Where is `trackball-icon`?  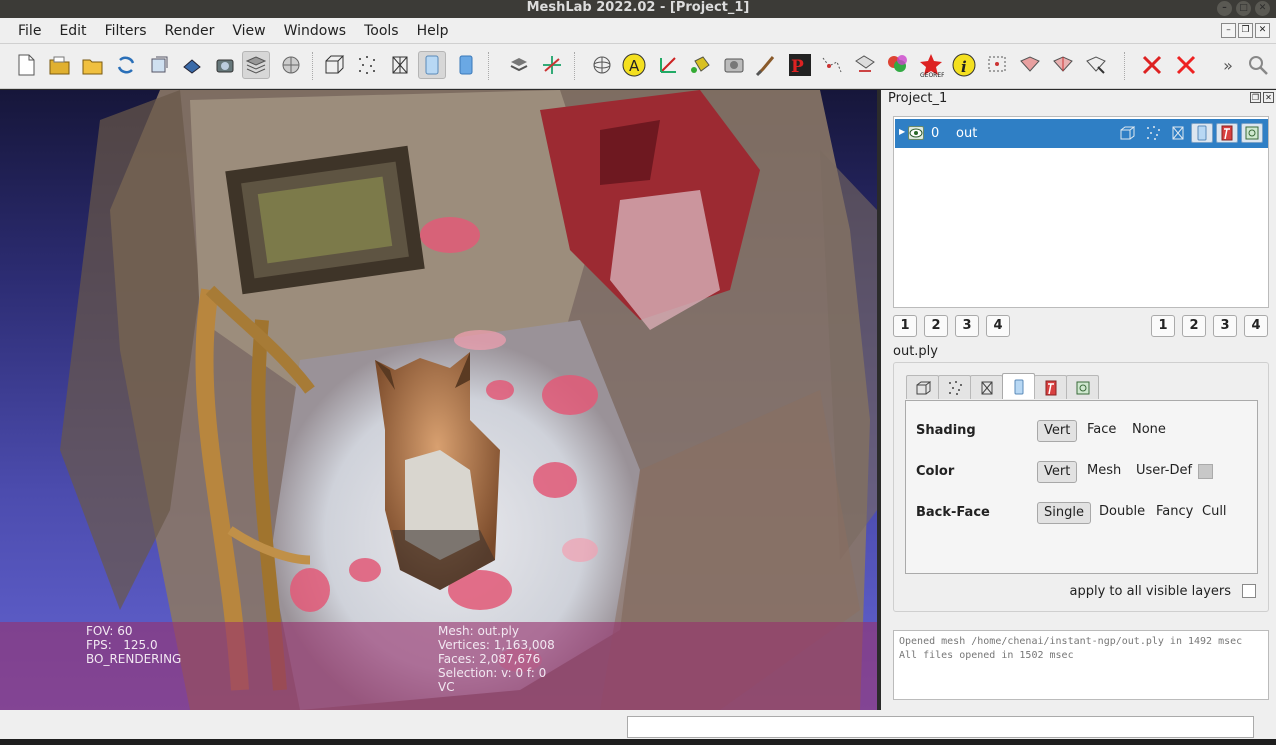
trackball-icon is located at coordinates (602, 65).